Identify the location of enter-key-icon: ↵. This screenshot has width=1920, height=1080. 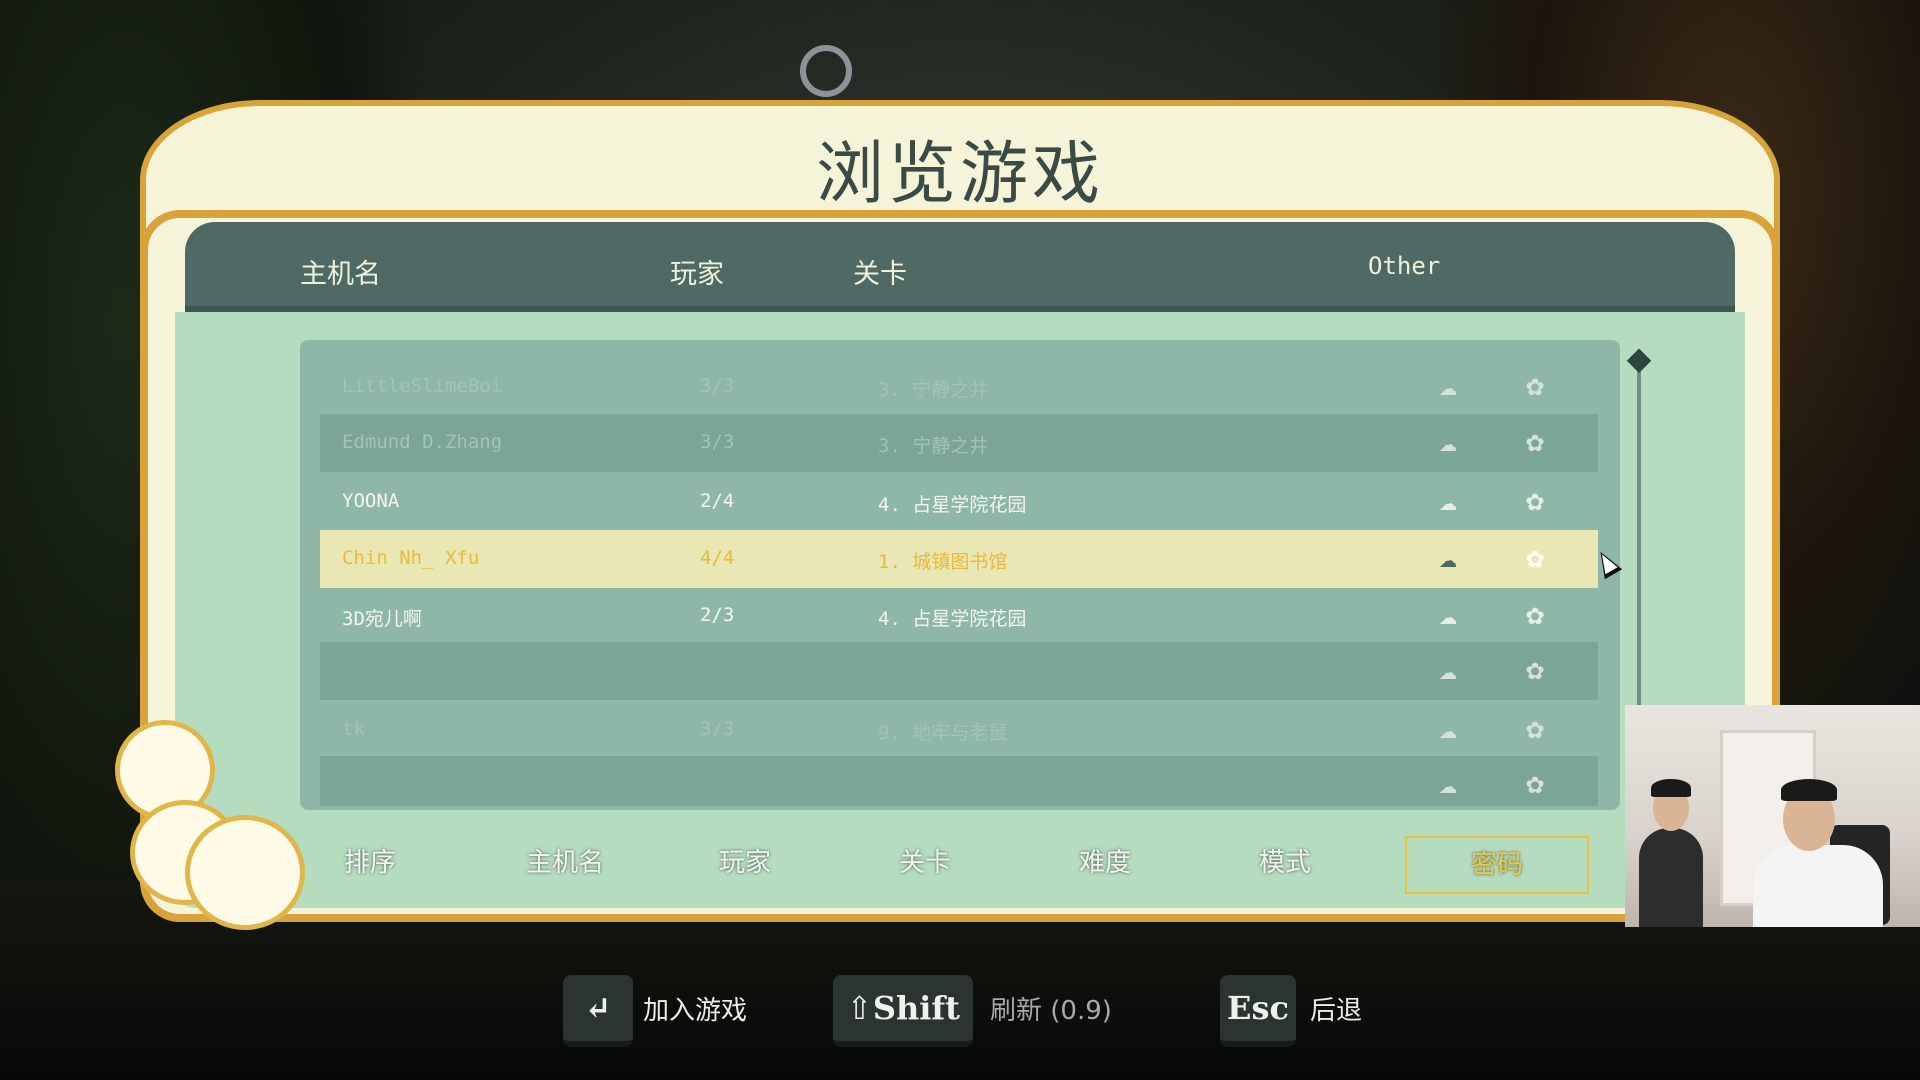
(598, 1011).